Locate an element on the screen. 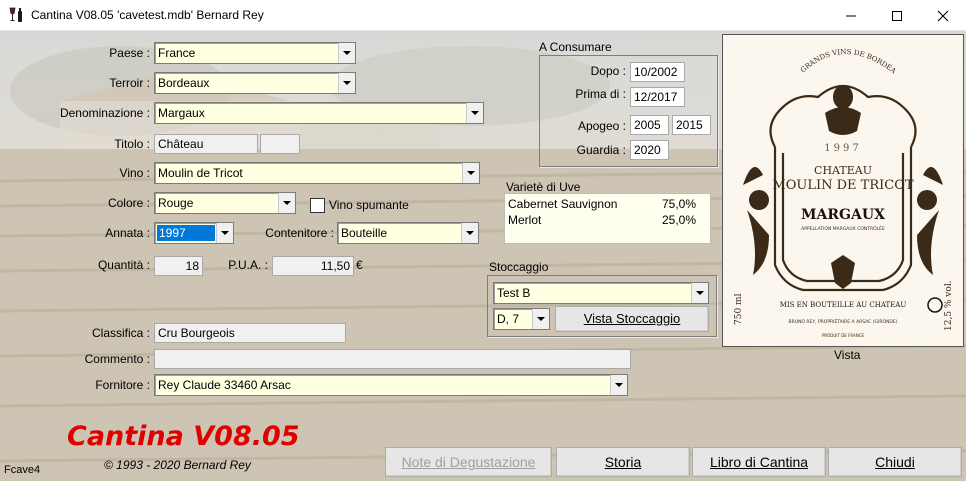 The image size is (966, 481). copyright-text: © 1993 - 2020 Bernard Rey is located at coordinates (177, 465).